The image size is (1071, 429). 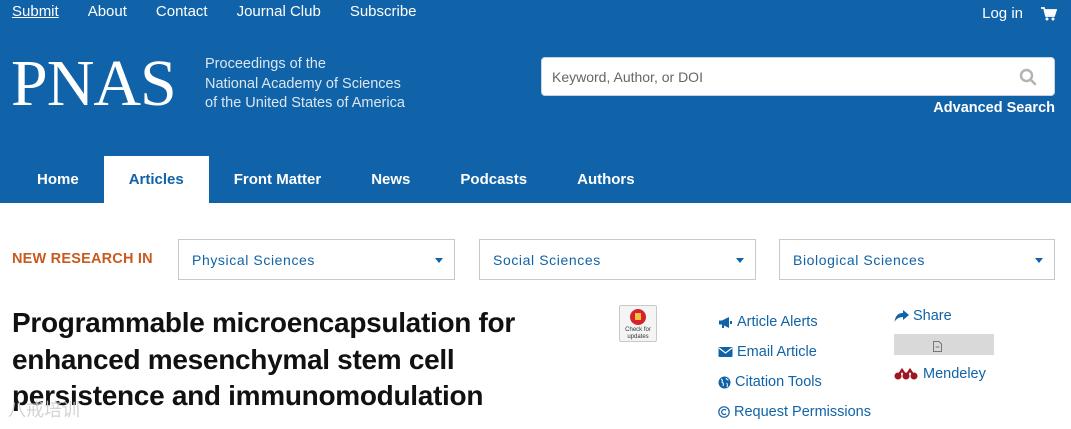 I want to click on title-line-3: persistence and immunomodulation, so click(x=248, y=395).